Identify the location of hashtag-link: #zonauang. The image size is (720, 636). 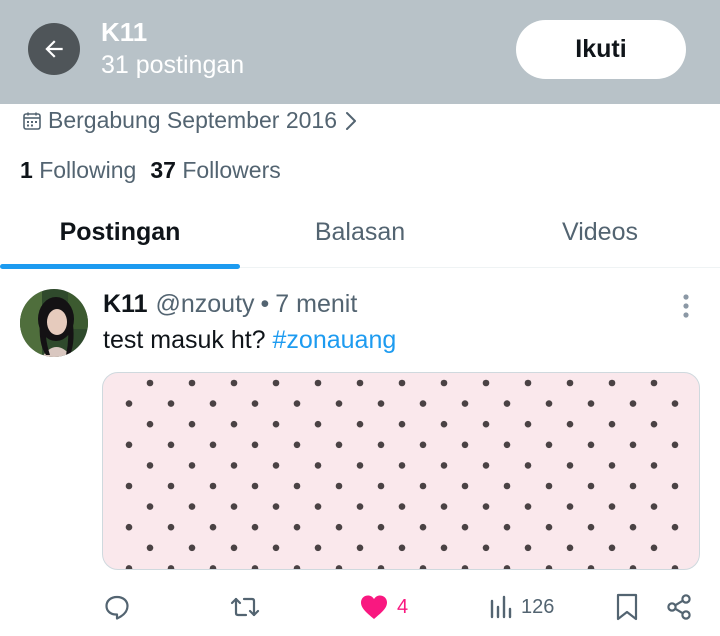
(335, 340).